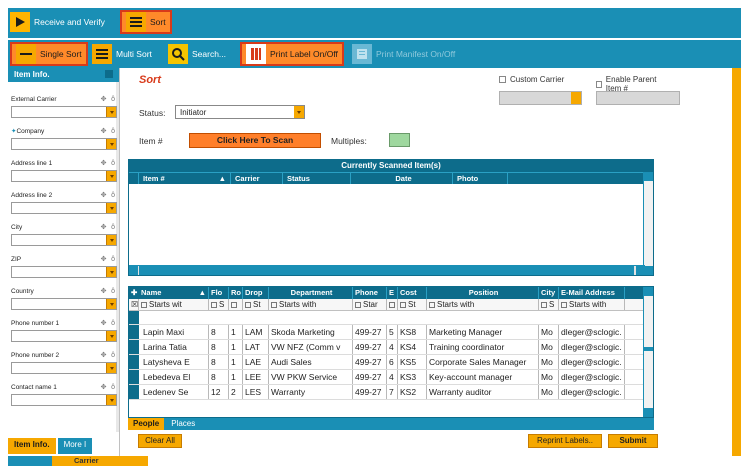 Image resolution: width=741 pixels, height=466 pixels. Describe the element at coordinates (57, 22) in the screenshot. I see `receive-verify-button: Receive and Verify` at that location.